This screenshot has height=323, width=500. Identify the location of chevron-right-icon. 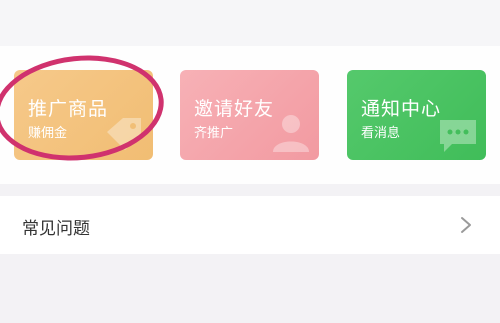
(466, 225).